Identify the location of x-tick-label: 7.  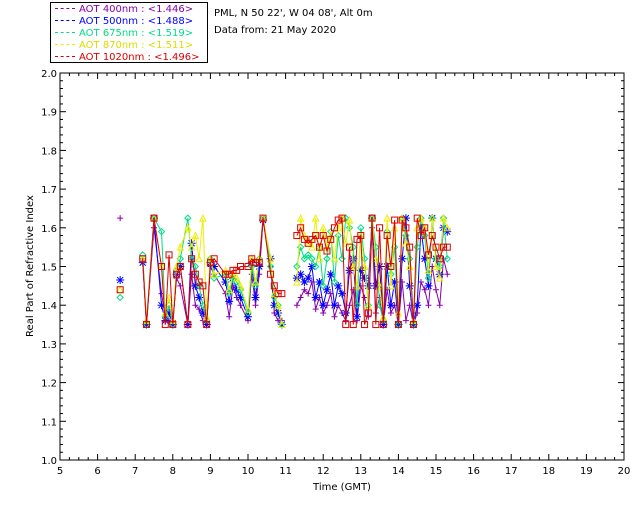
(135, 471).